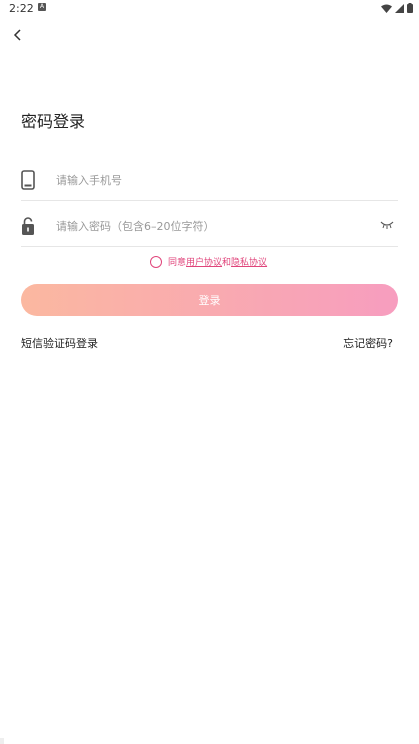  What do you see at coordinates (249, 261) in the screenshot?
I see `privacy-policy-link: 隐私协议` at bounding box center [249, 261].